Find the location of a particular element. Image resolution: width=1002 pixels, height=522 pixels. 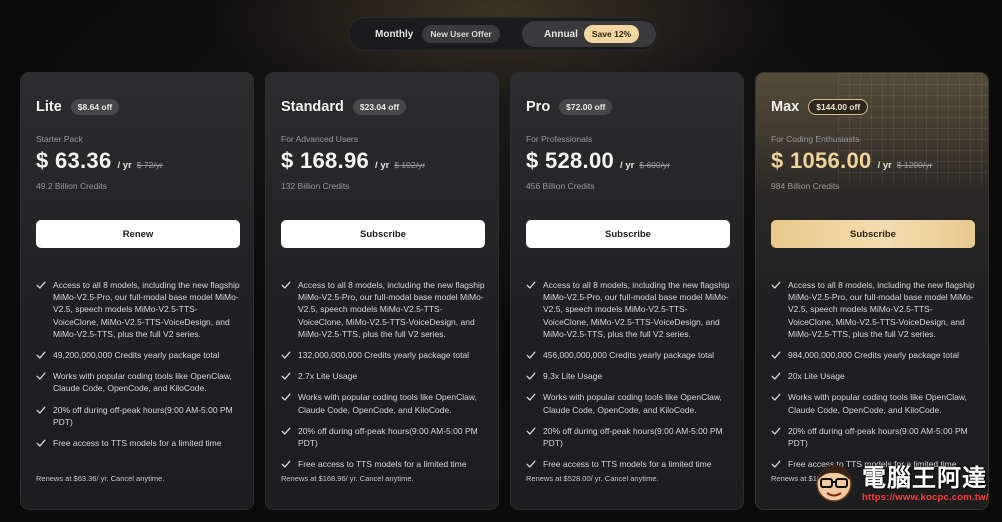

plan-credits: 132 Billion Credits is located at coordinates (315, 186).